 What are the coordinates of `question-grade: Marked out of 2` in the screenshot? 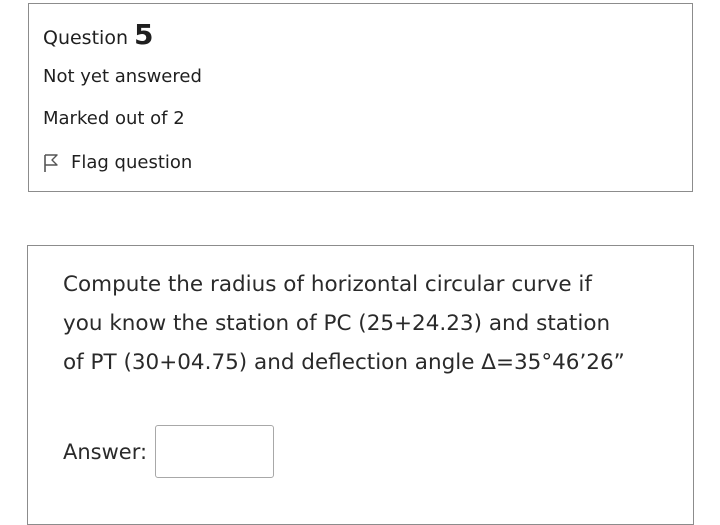 It's located at (114, 118).